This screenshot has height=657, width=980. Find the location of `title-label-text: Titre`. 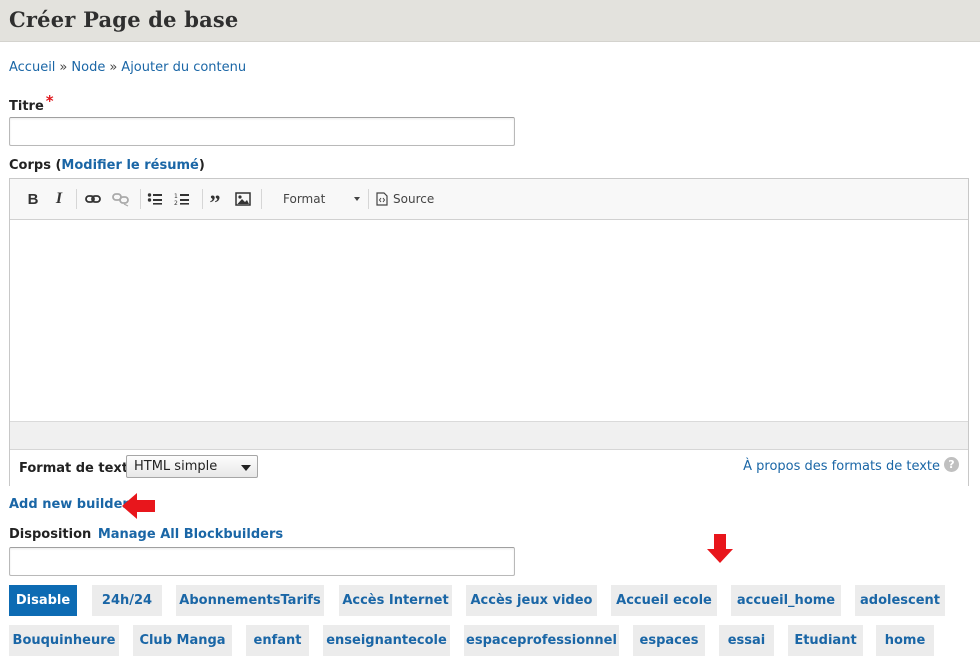

title-label-text: Titre is located at coordinates (26, 106).